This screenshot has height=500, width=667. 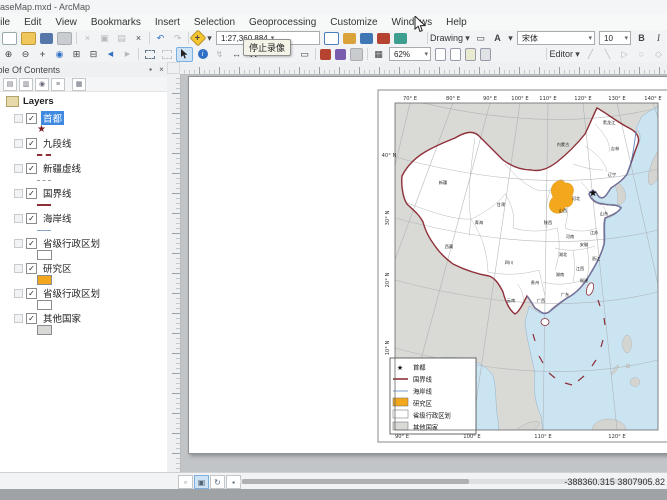 I want to click on copy-icon: ▣, so click(x=104, y=38).